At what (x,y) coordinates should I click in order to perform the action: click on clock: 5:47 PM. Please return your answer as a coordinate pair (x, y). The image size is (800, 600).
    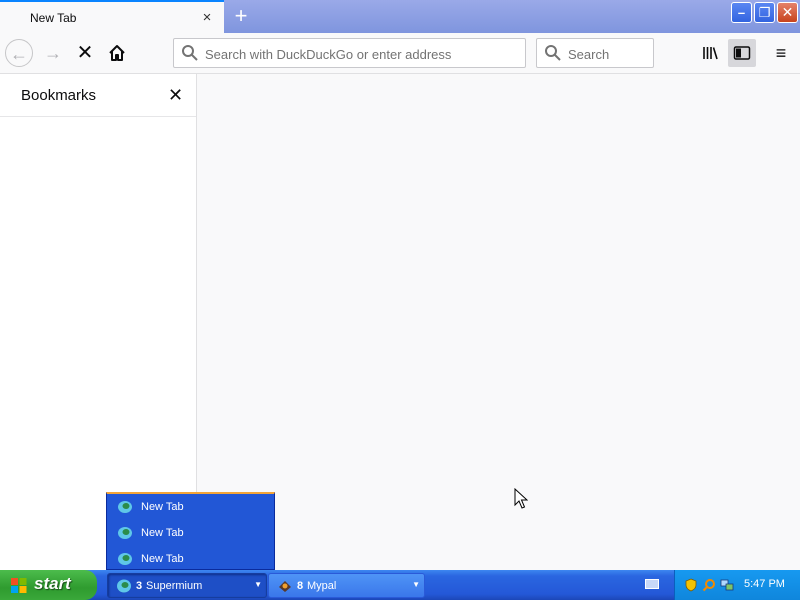
    Looking at the image, I should click on (764, 584).